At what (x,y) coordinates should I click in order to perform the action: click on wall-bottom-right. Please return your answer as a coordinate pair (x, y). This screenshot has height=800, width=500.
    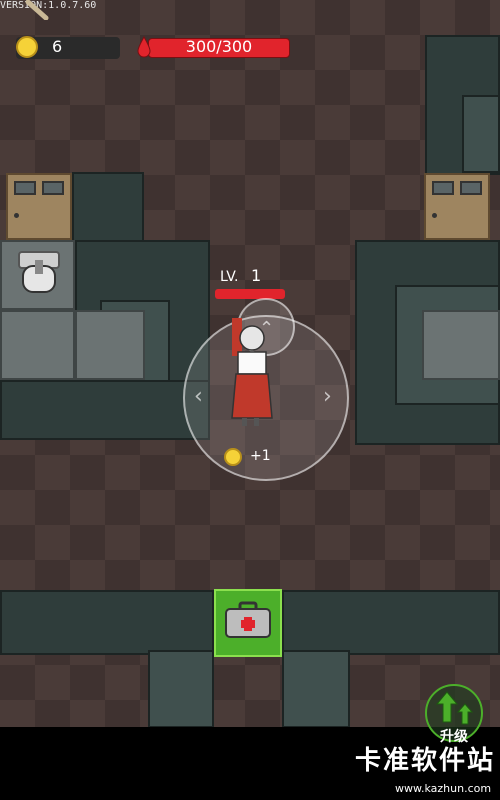
    Looking at the image, I should click on (391, 622).